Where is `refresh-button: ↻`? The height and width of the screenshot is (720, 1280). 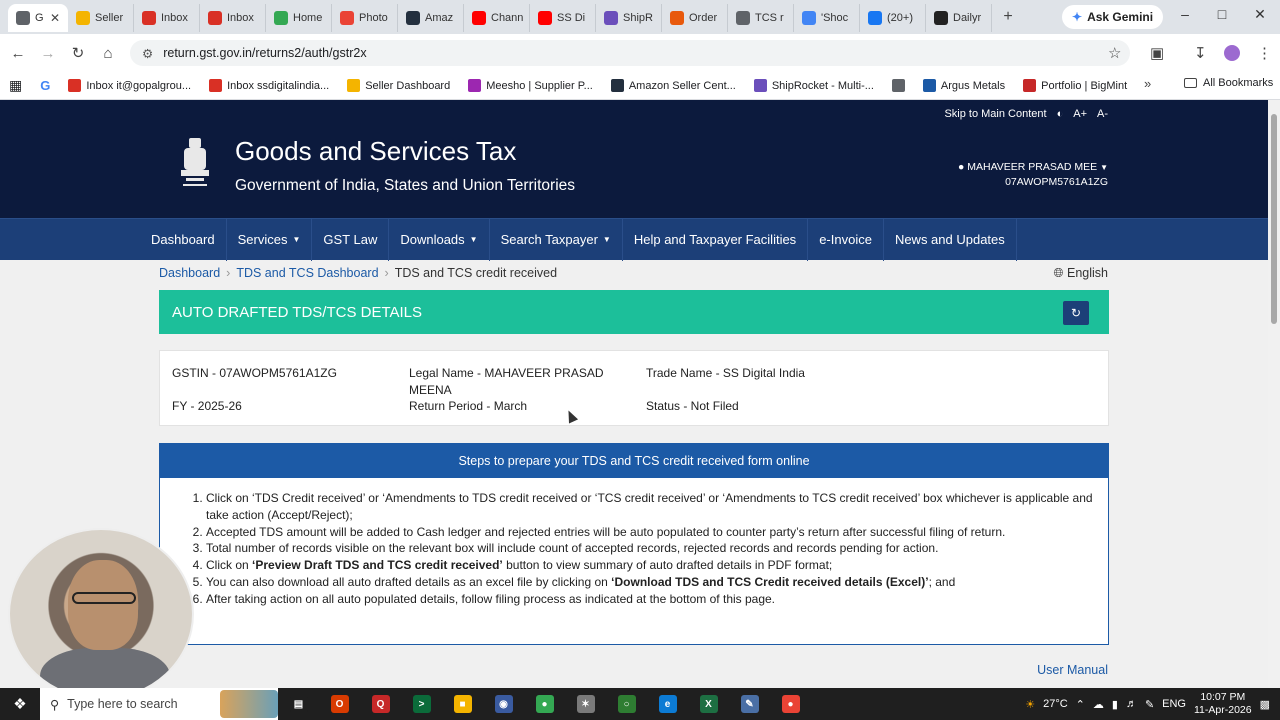
refresh-button: ↻ is located at coordinates (1076, 313).